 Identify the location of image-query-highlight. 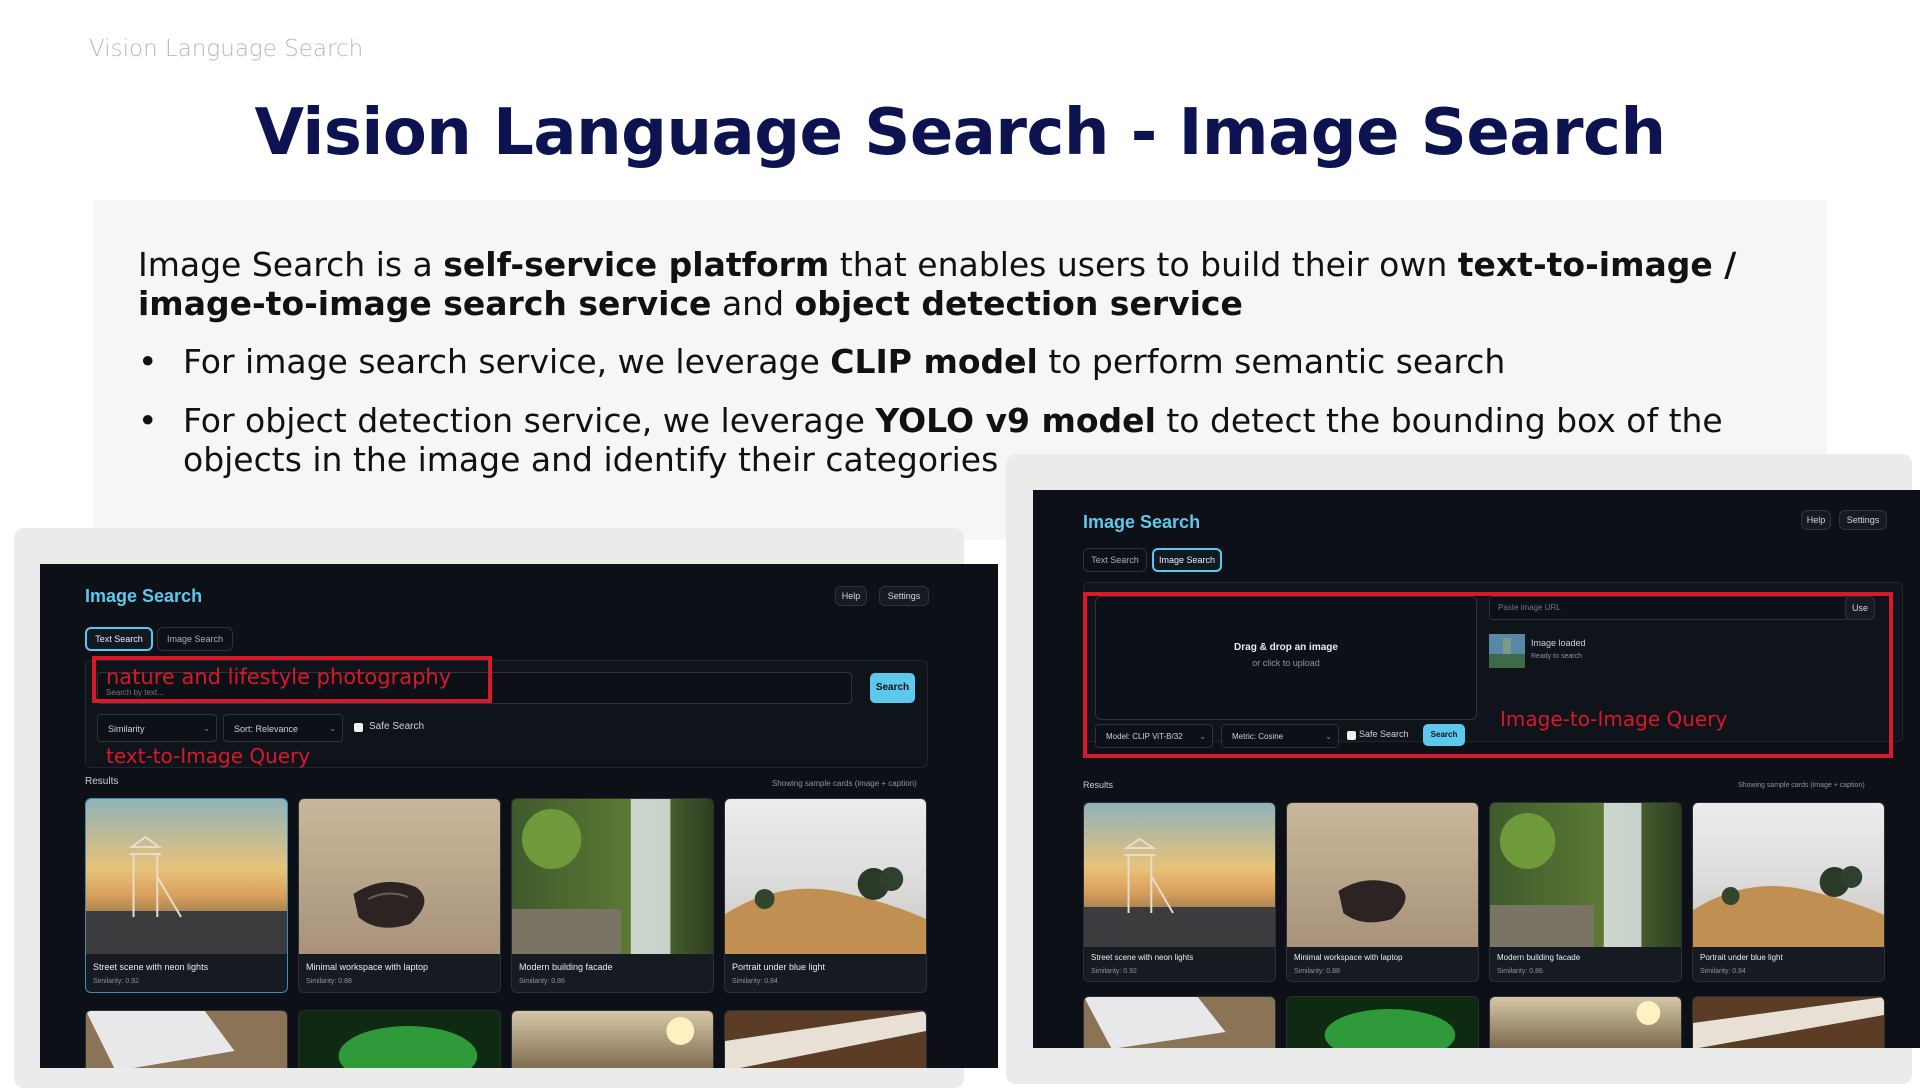
(1488, 675).